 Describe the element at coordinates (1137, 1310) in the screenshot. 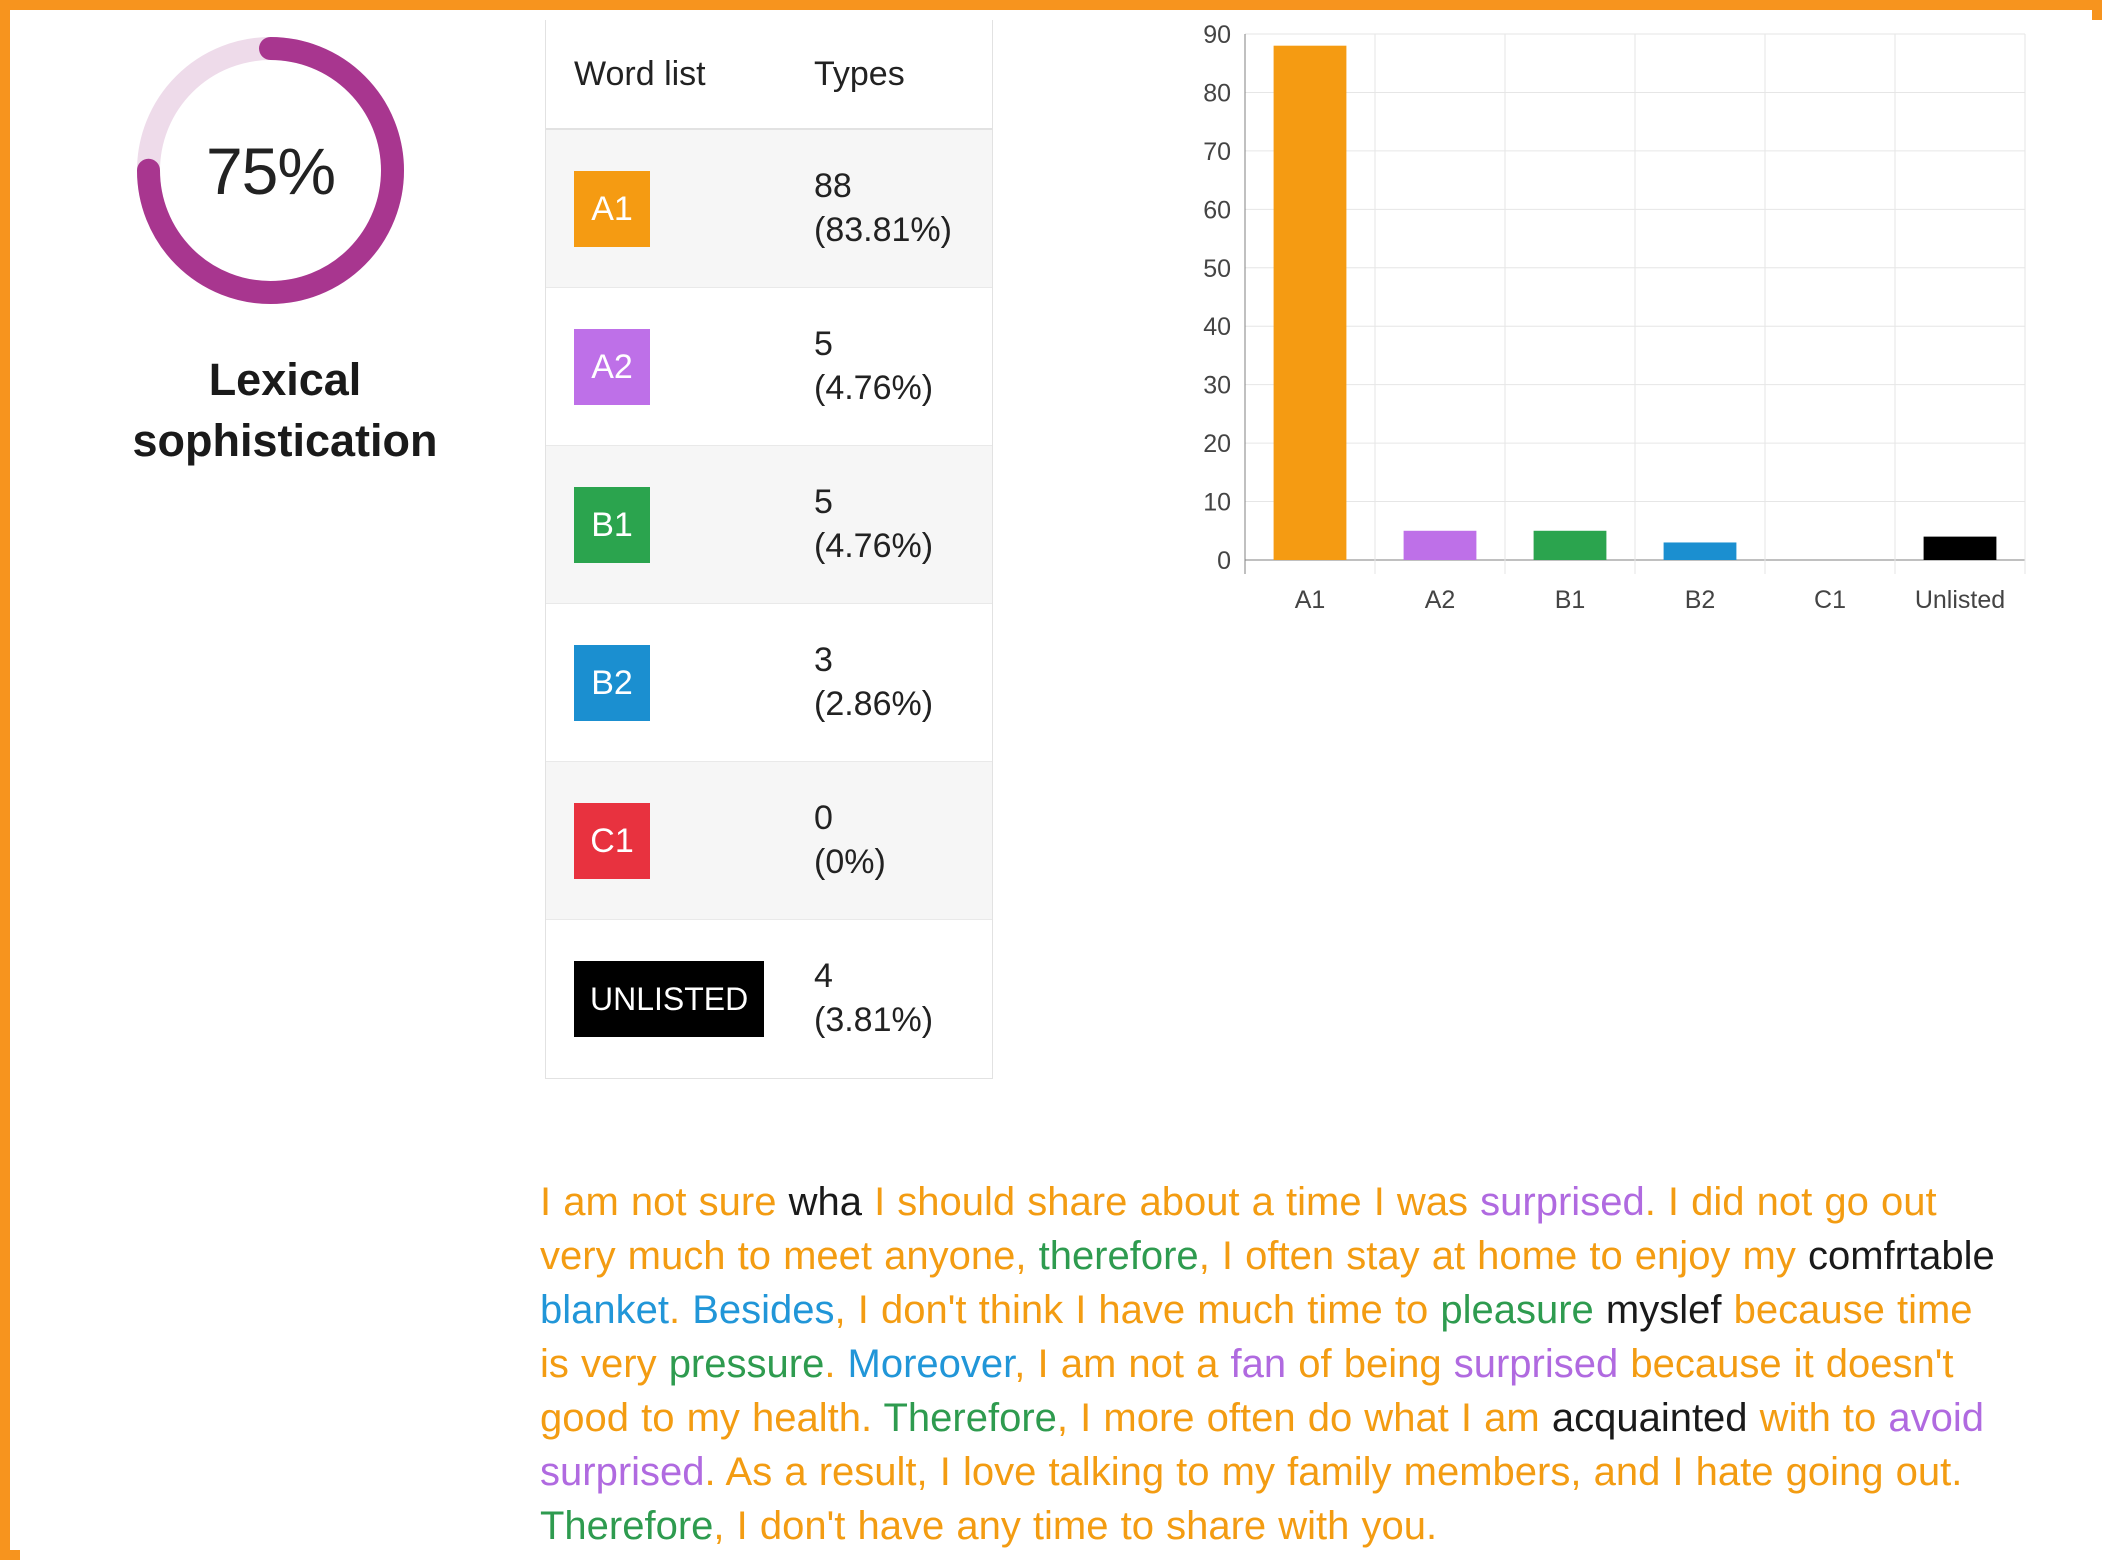

I see `essay-token-a1: , I don't think I have much time to` at that location.